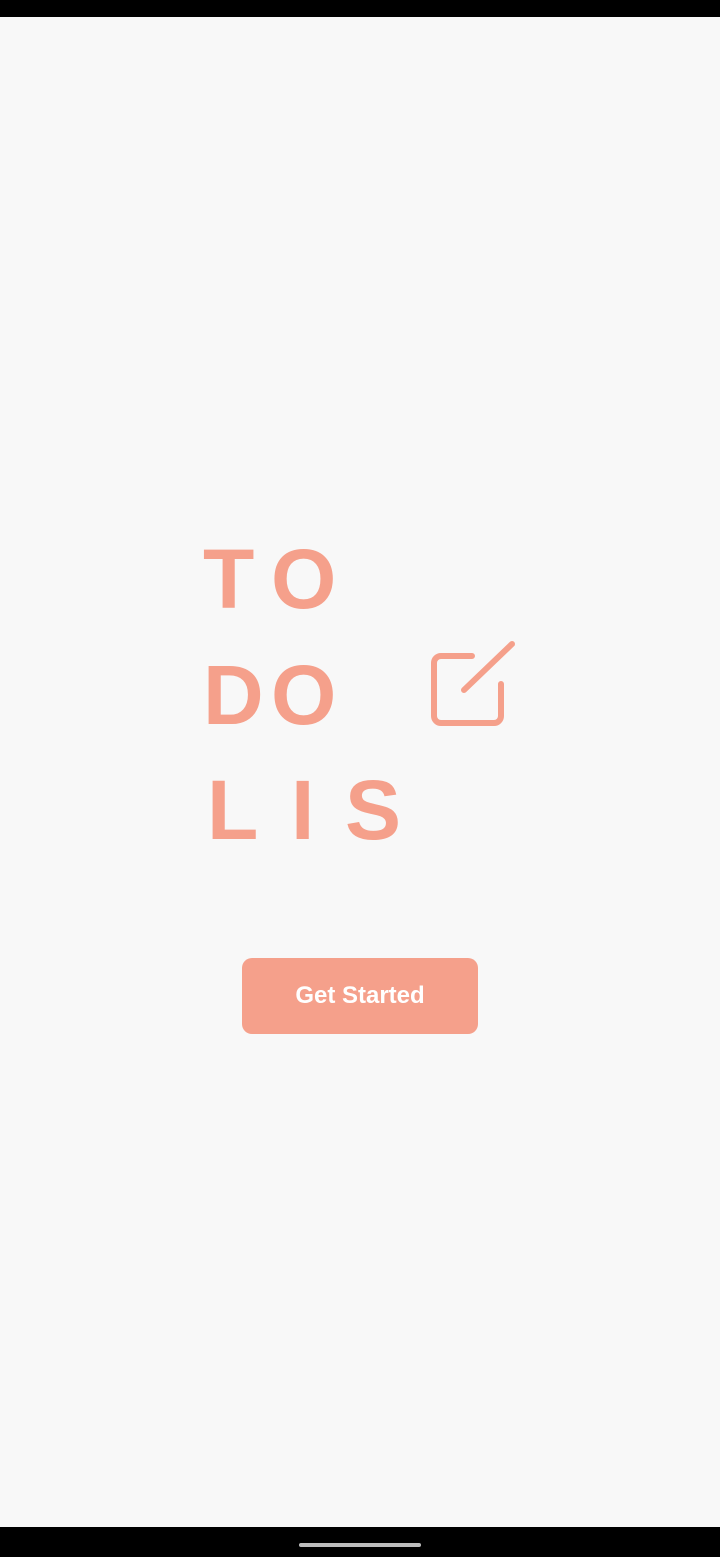 Image resolution: width=720 pixels, height=1557 pixels. Describe the element at coordinates (229, 579) in the screenshot. I see `logo-letter: T` at that location.